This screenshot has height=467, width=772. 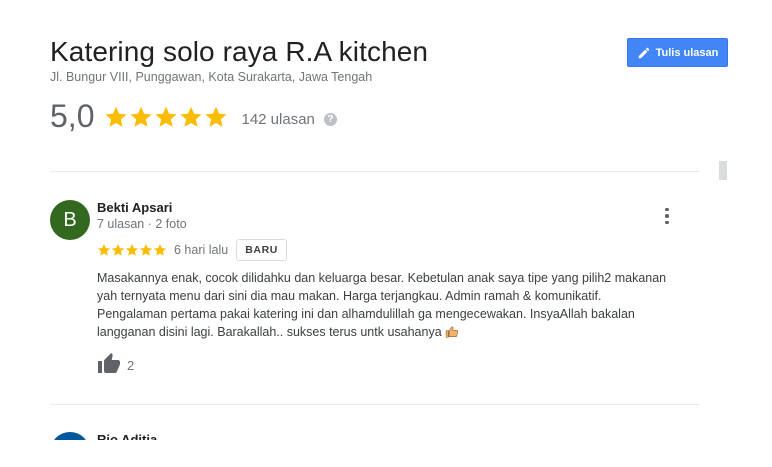 I want to click on scrollbar-thumb, so click(x=723, y=170).